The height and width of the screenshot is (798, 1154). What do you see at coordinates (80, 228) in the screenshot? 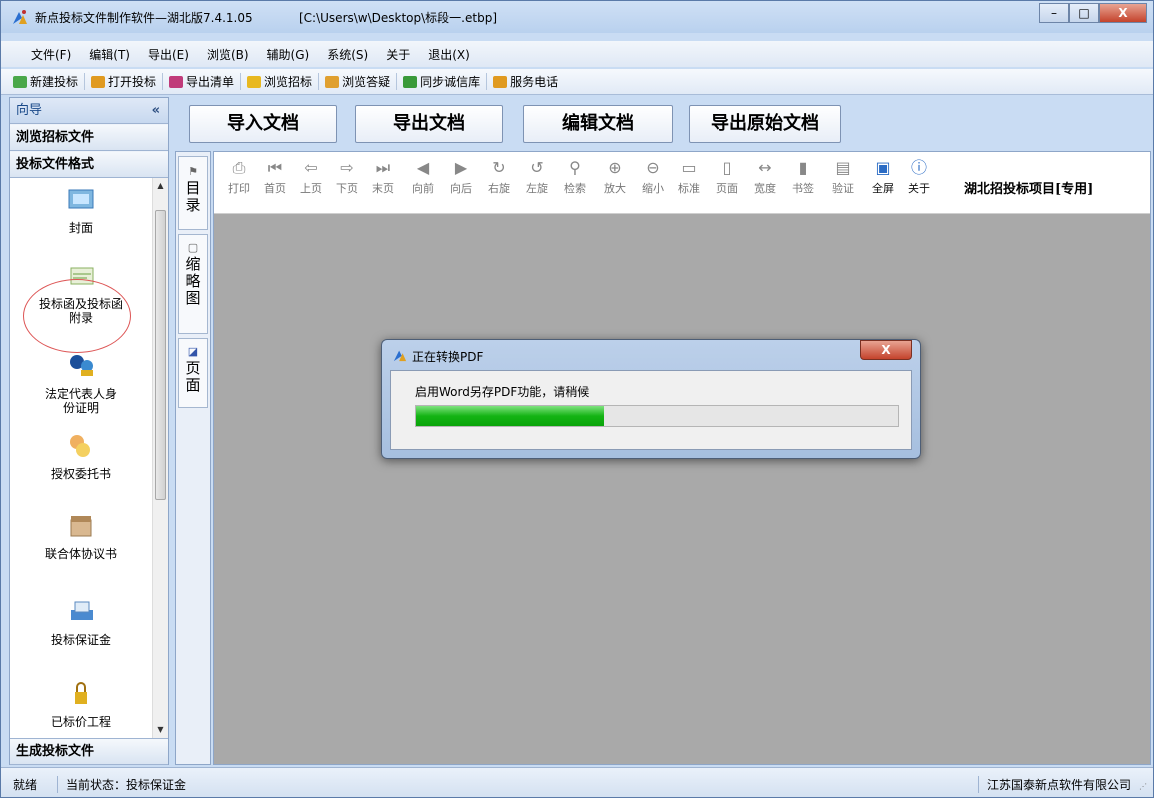
I see `list-item-label: 封面` at bounding box center [80, 228].